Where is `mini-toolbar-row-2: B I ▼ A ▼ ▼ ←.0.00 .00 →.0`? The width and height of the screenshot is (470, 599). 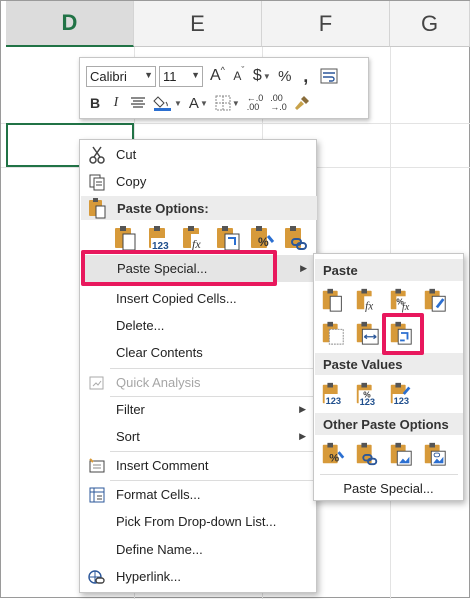
mini-toolbar-row-2: B I ▼ A ▼ ▼ ←.0.00 .00 →.0 is located at coordinates (200, 103).